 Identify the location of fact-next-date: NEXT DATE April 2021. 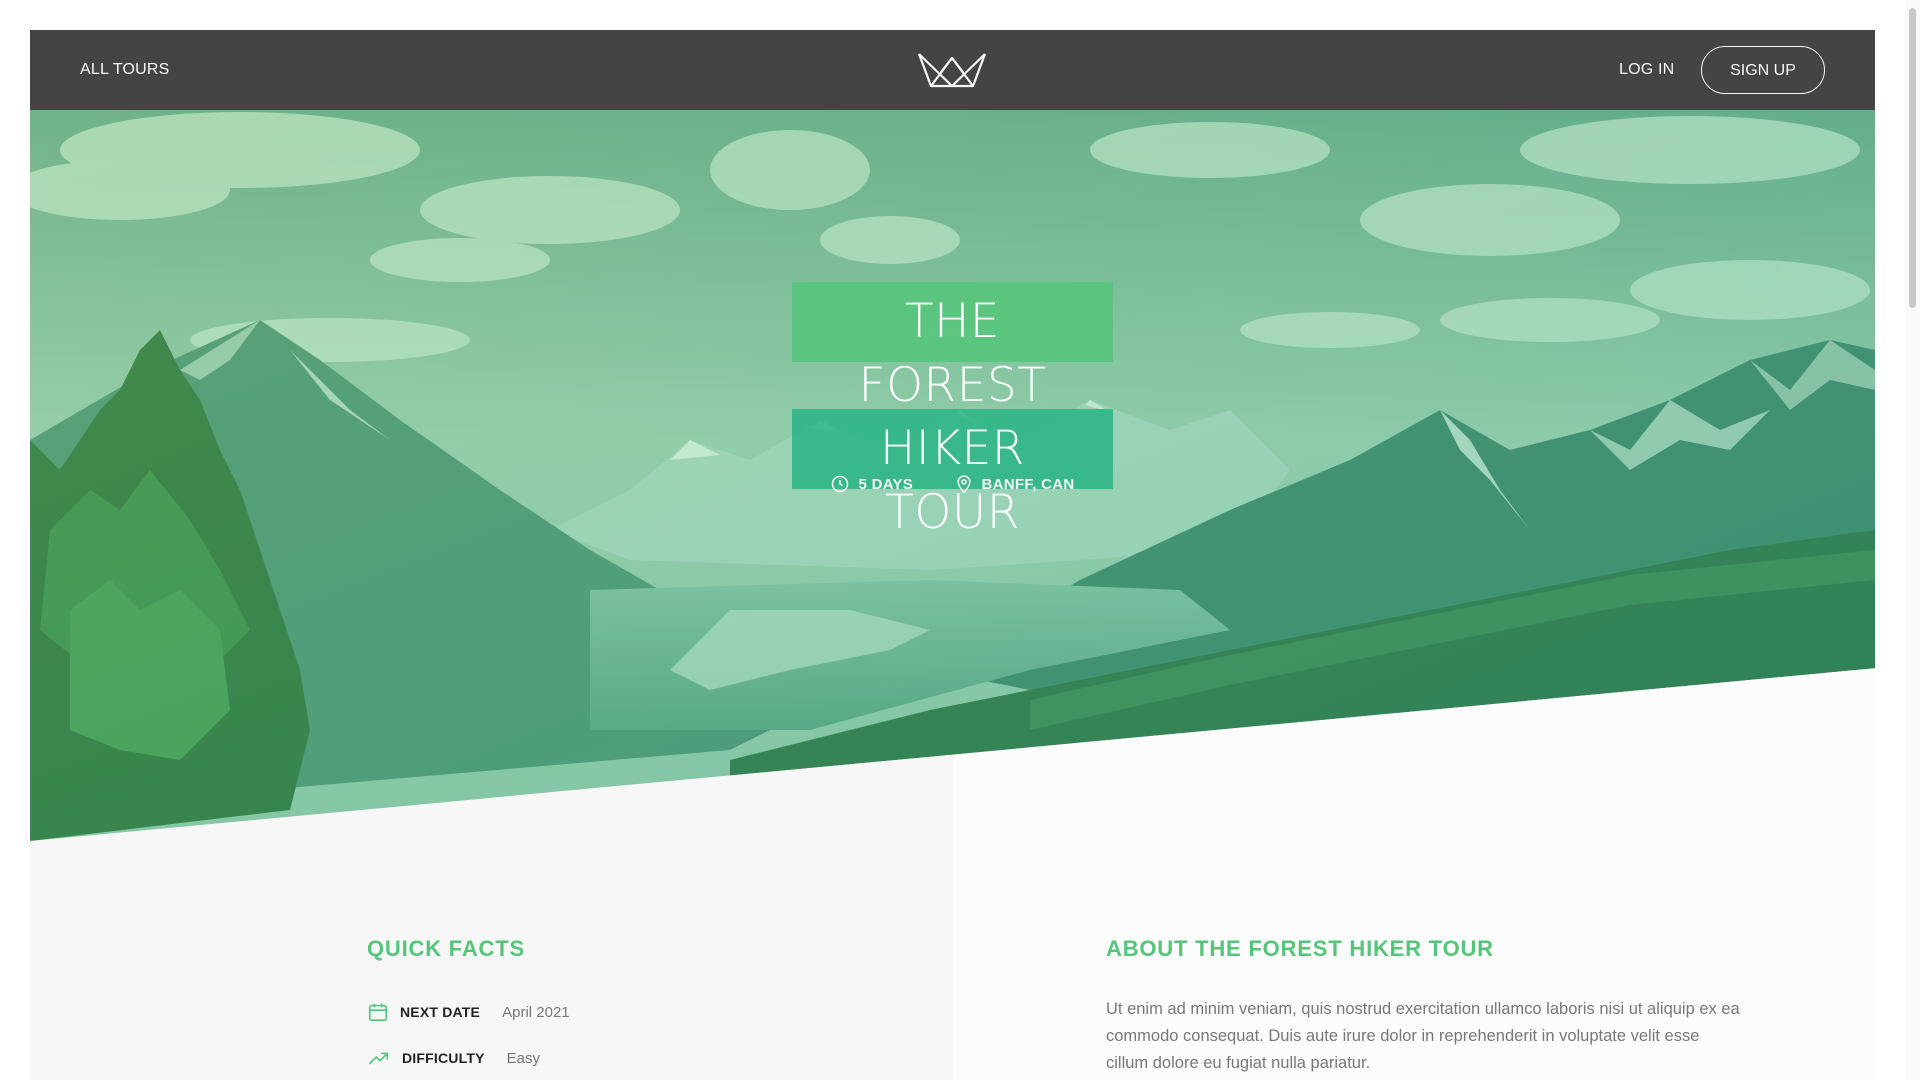
(468, 1012).